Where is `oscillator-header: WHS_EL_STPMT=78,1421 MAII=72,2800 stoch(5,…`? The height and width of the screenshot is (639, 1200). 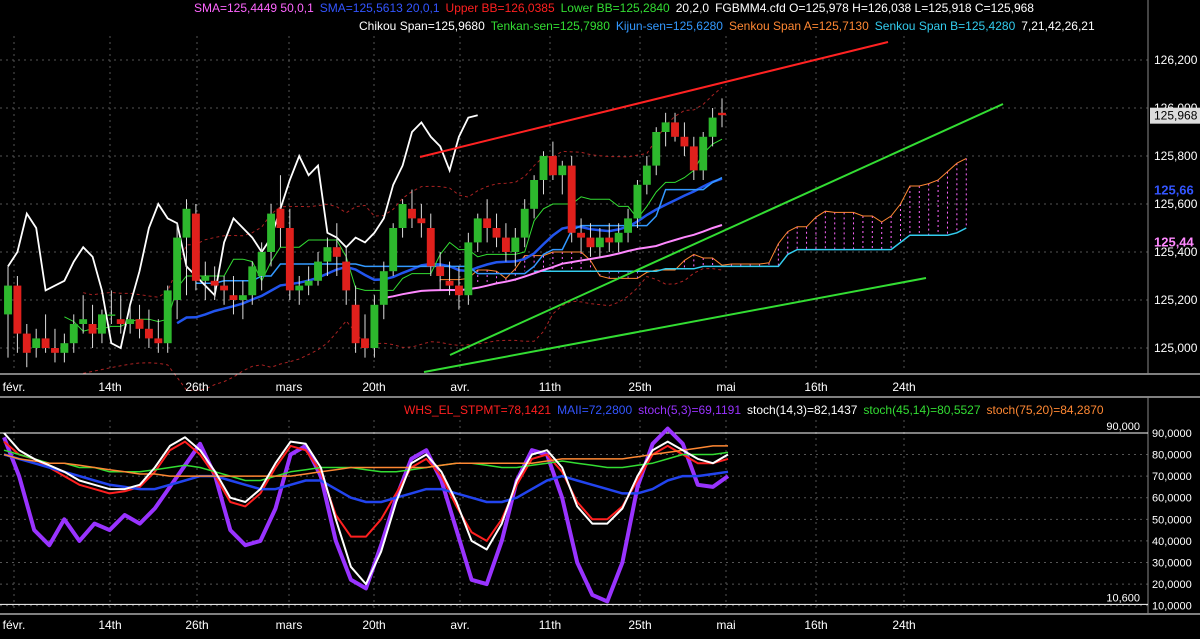 oscillator-header: WHS_EL_STPMT=78,1421 MAII=72,2800 stoch(5,… is located at coordinates (757, 410).